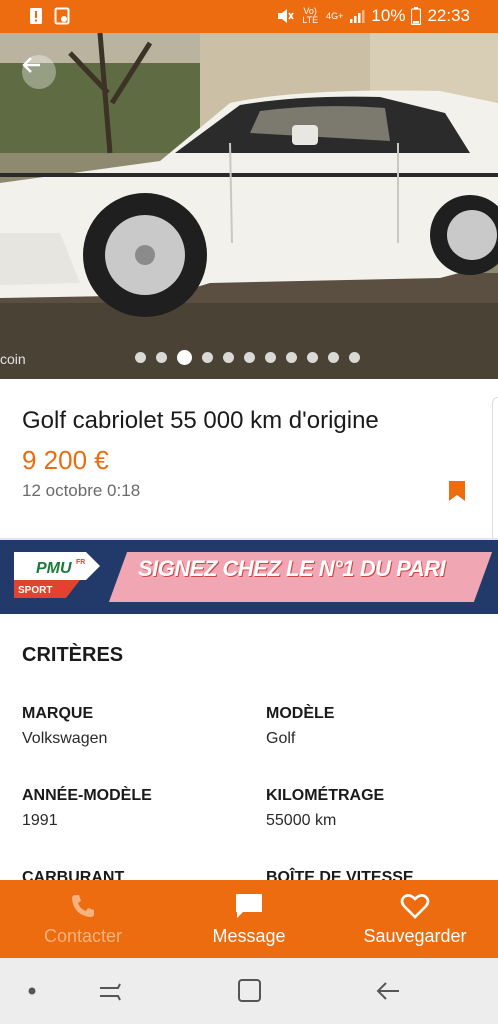 The height and width of the screenshot is (1024, 498). Describe the element at coordinates (457, 491) in the screenshot. I see `bookmark-icon` at that location.